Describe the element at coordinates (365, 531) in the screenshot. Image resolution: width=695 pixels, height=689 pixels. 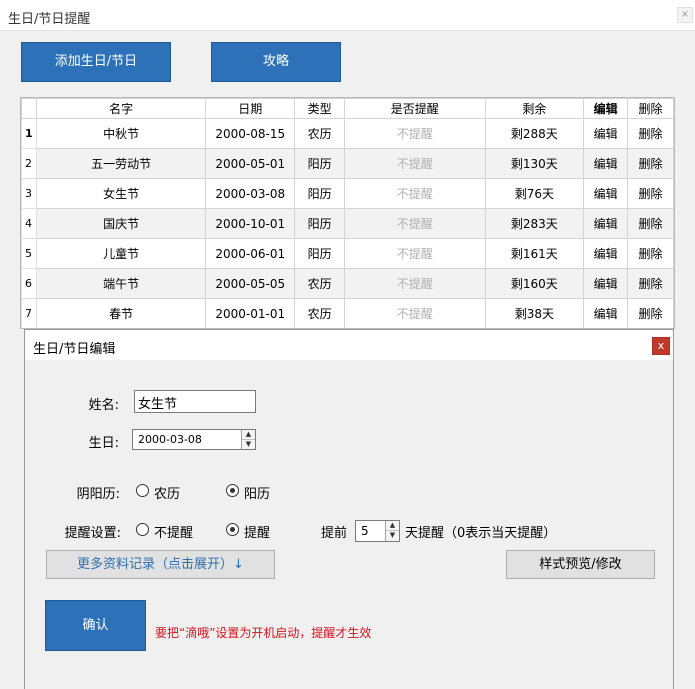
I see `advance-days-value: 5` at that location.